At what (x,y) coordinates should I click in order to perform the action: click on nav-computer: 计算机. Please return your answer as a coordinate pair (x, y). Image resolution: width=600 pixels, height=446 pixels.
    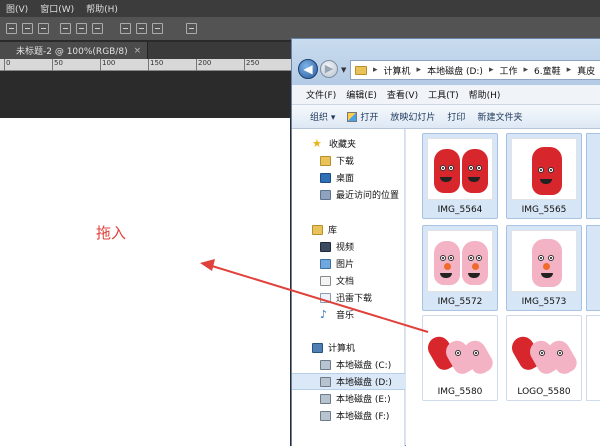
    Looking at the image, I should click on (348, 347).